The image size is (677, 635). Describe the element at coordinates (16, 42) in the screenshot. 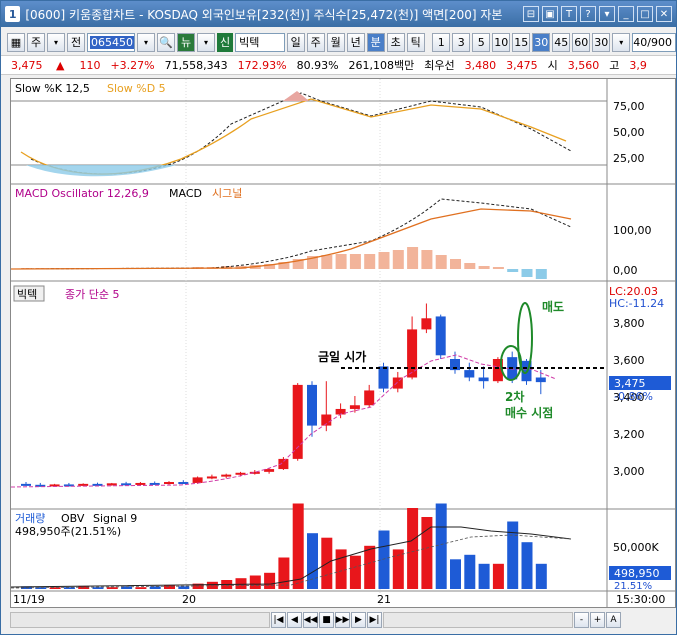

I see `chart-settings-icon: ▦` at that location.